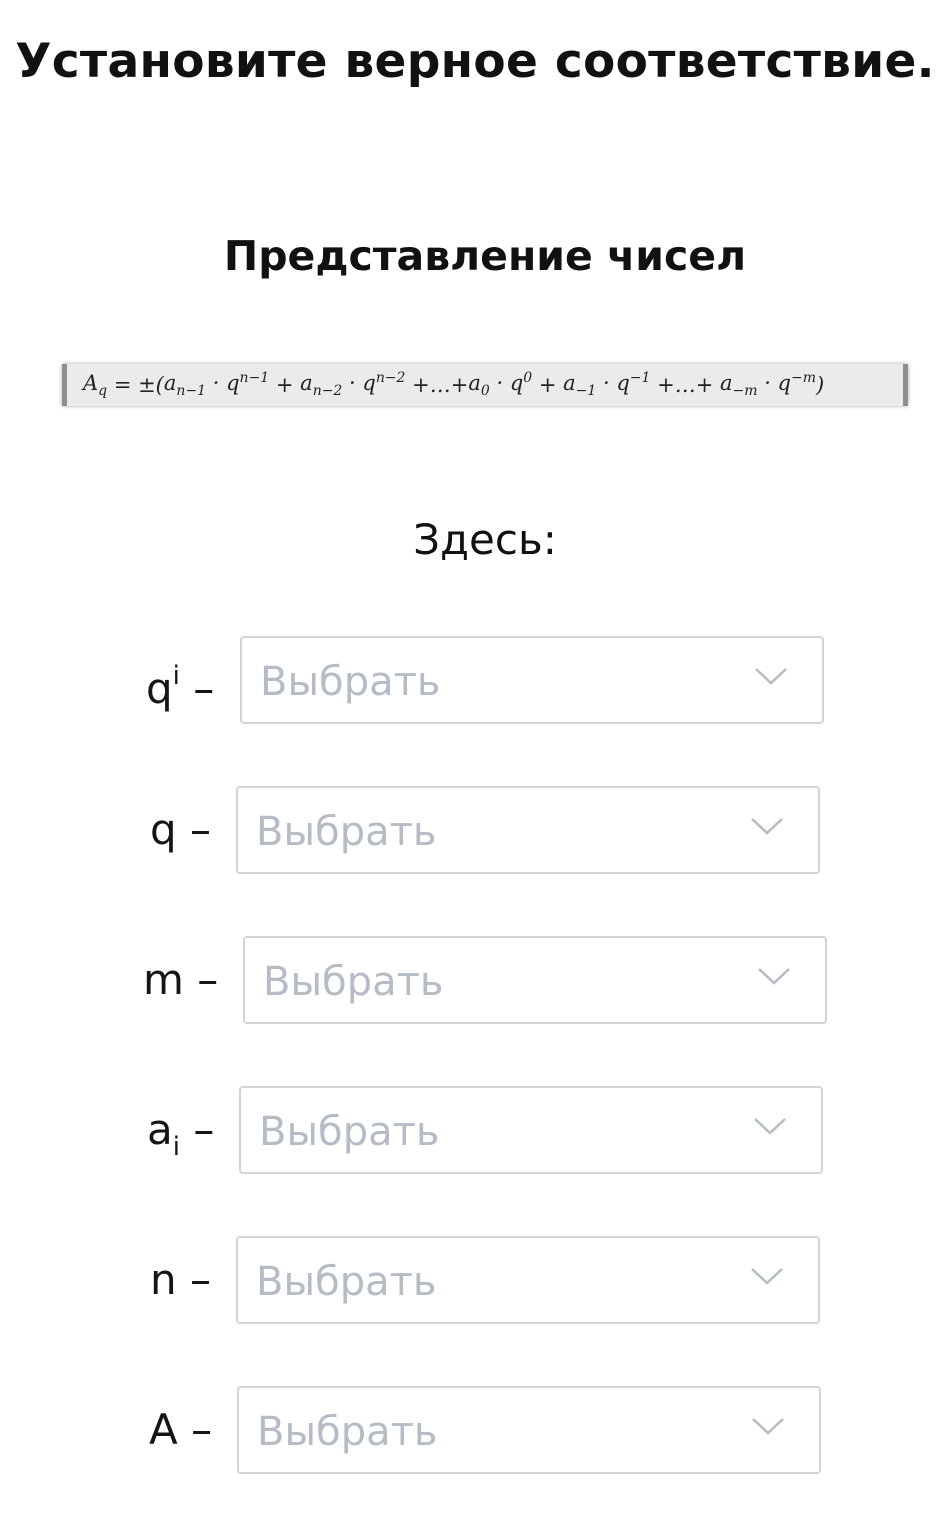  Describe the element at coordinates (181, 979) in the screenshot. I see `term-label: m –` at that location.